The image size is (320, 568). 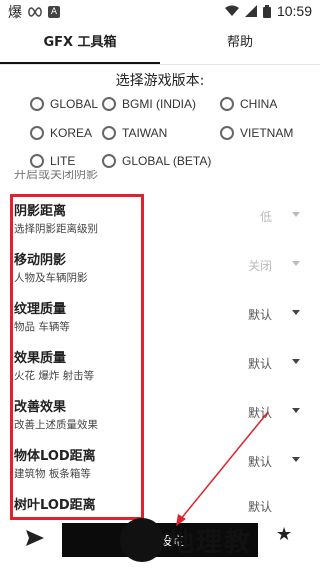 What do you see at coordinates (164, 365) in the screenshot?
I see `setting-effects-quality: 效果质量 火花 爆炸 射击等 默认` at bounding box center [164, 365].